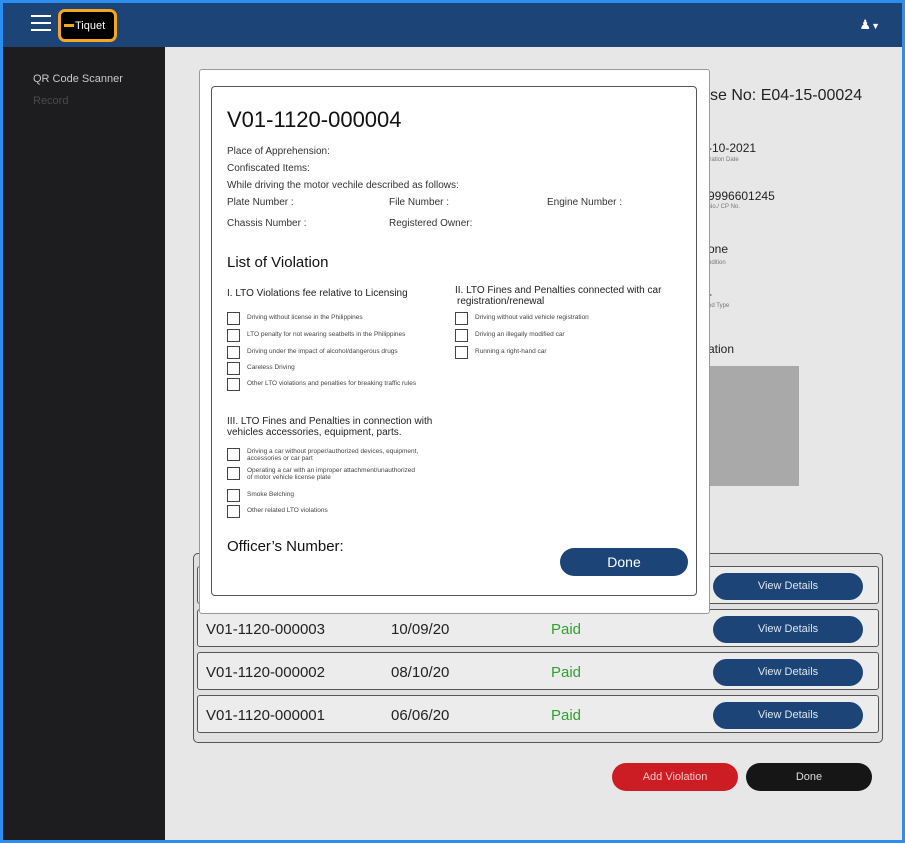 Image resolution: width=905 pixels, height=843 pixels. Describe the element at coordinates (718, 249) in the screenshot. I see `condition-value: one` at that location.